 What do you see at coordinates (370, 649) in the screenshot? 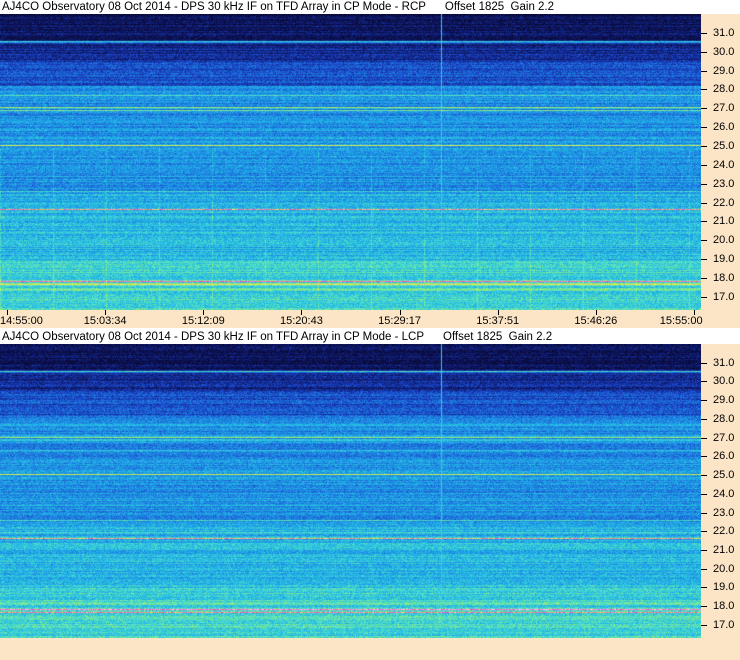
I see `bottom-axis-strip` at bounding box center [370, 649].